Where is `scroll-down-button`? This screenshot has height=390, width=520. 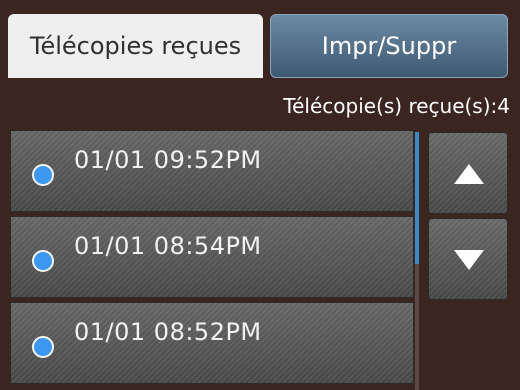 scroll-down-button is located at coordinates (468, 259).